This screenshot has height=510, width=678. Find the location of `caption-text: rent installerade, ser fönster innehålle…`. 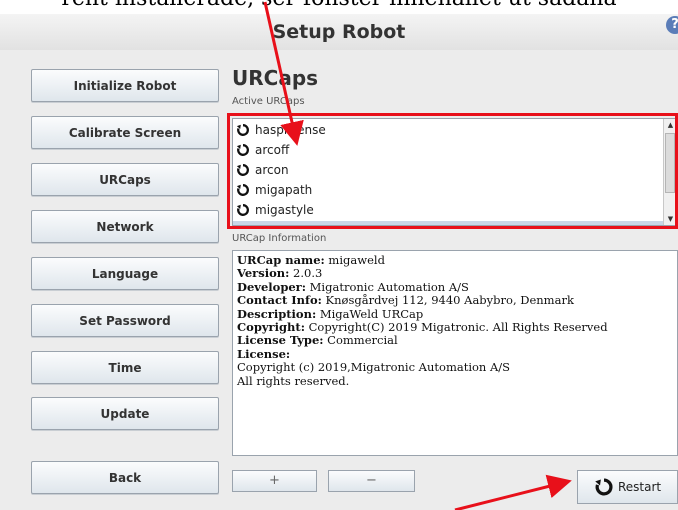

caption-text: rent installerade, ser fönster innehålle… is located at coordinates (339, 5).